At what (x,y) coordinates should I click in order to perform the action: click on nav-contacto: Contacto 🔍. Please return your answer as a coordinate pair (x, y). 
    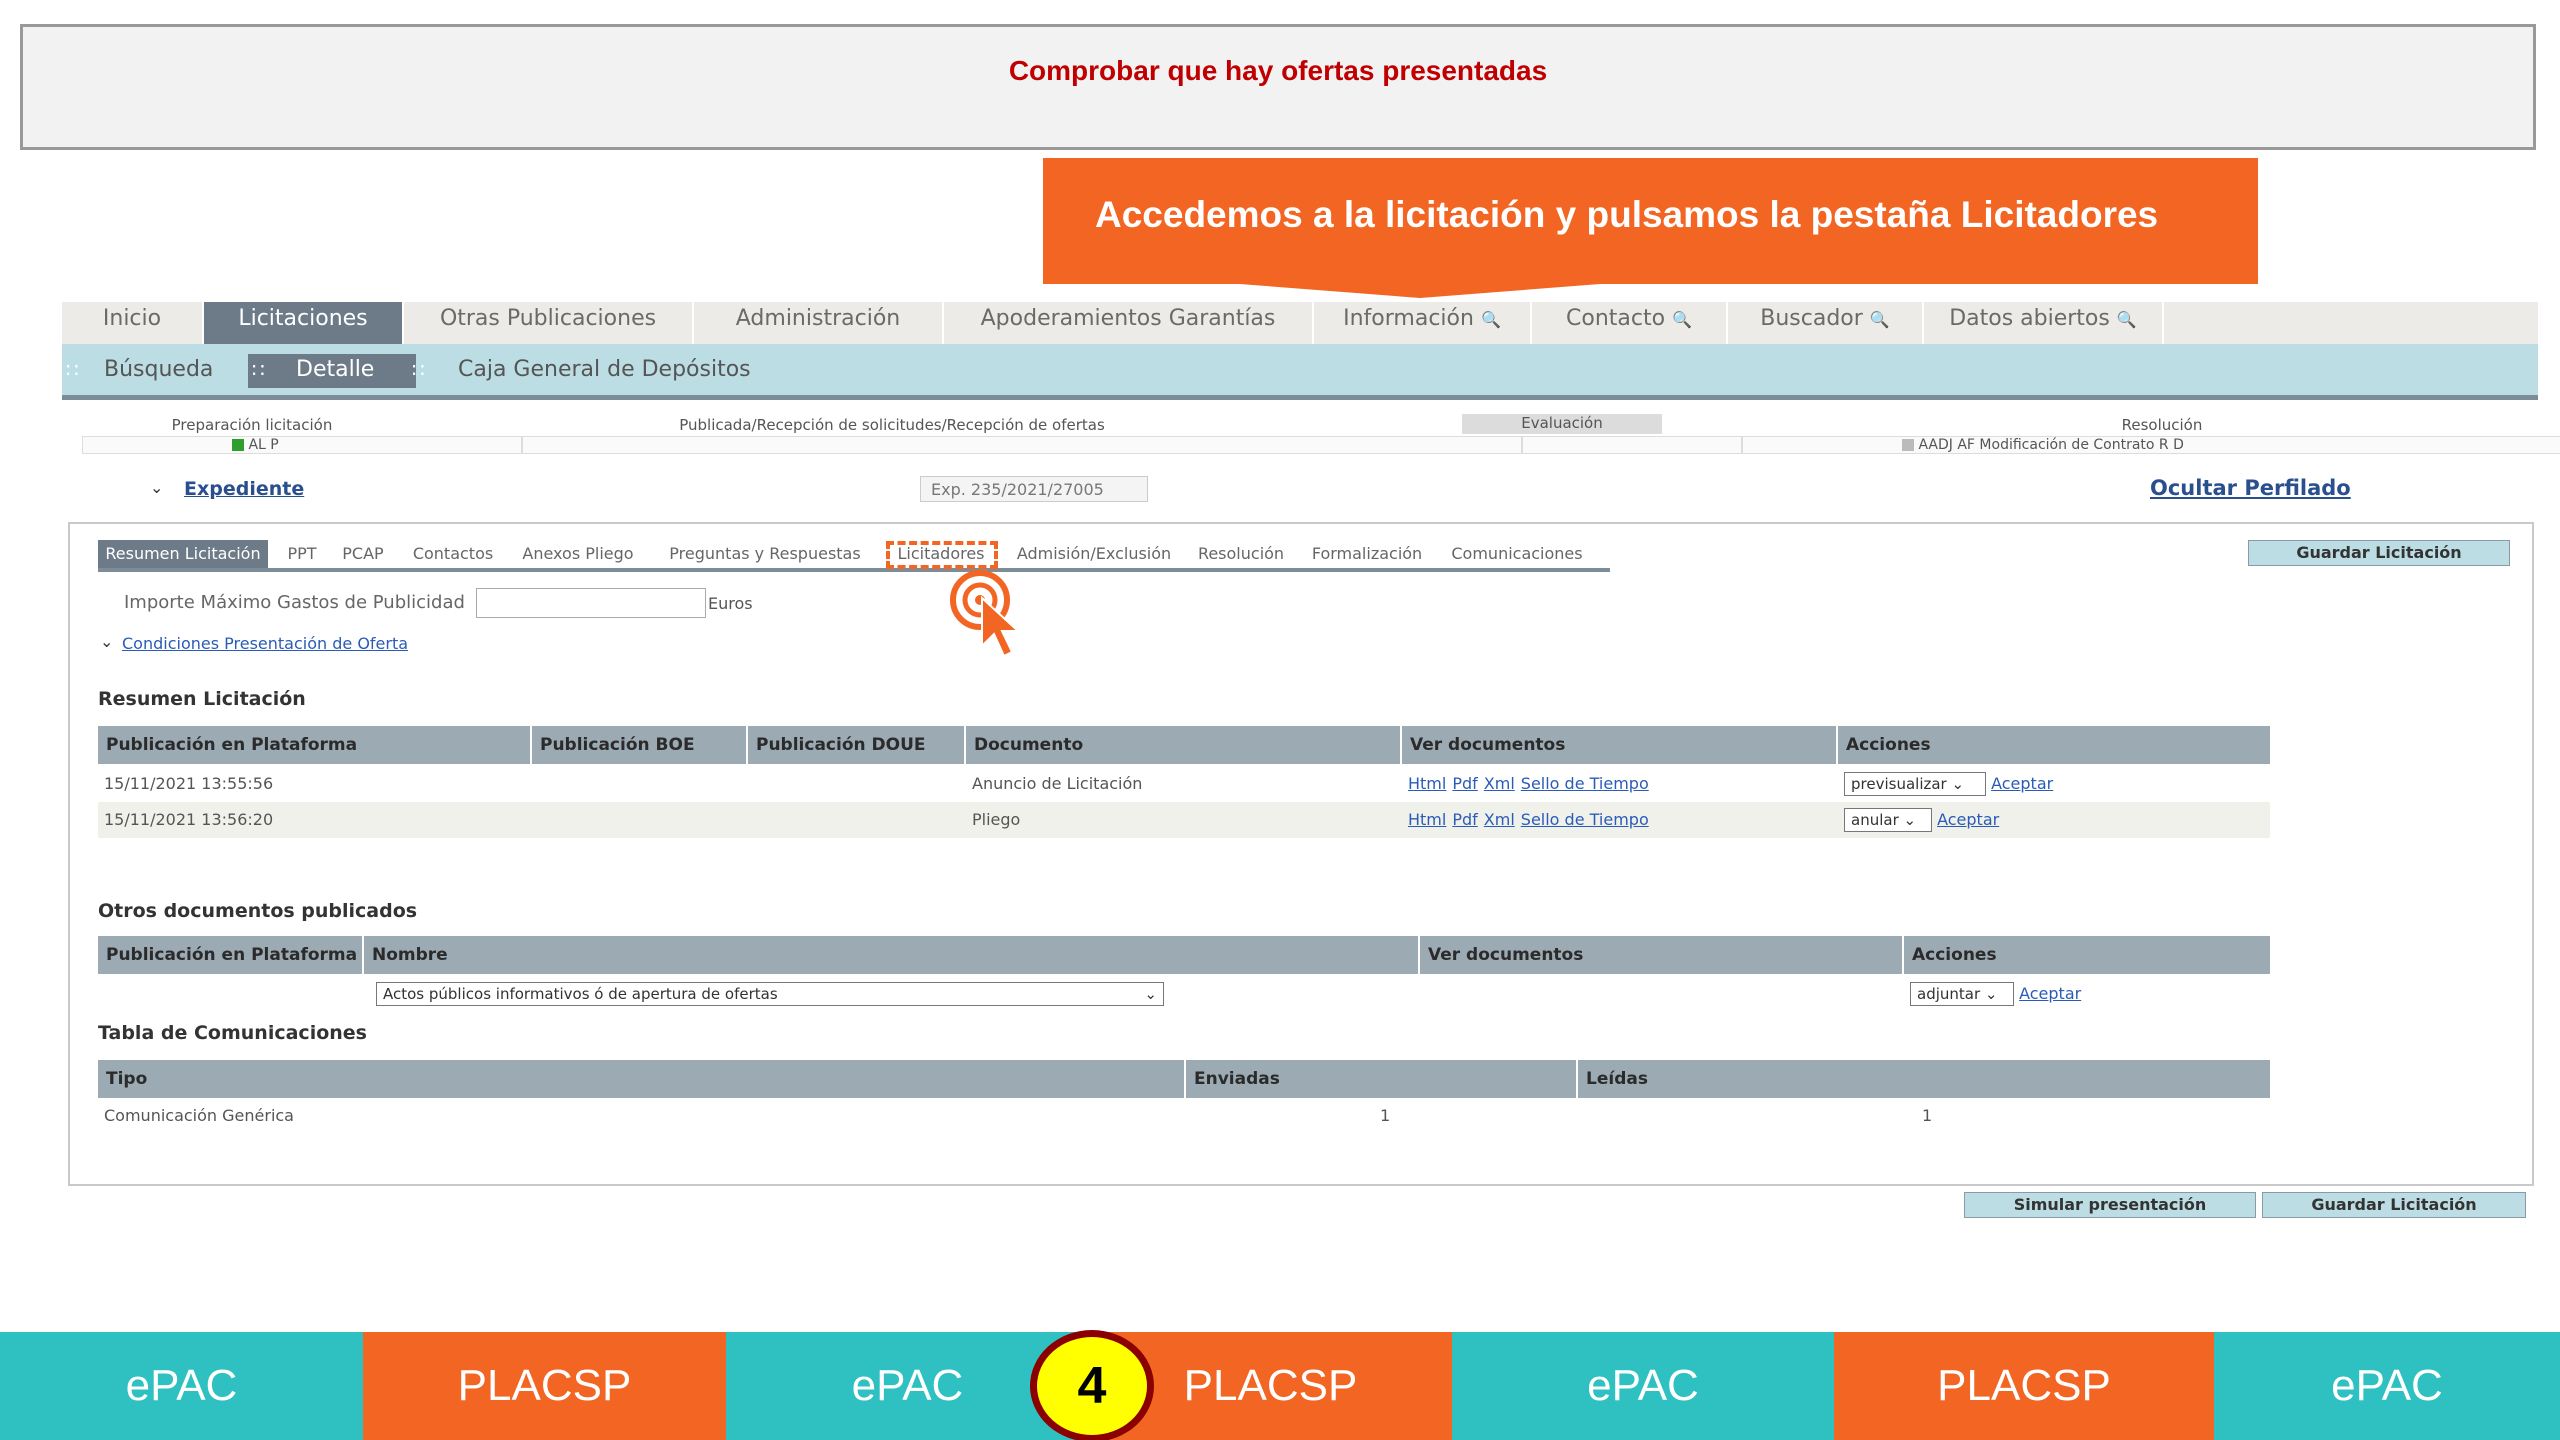
    Looking at the image, I should click on (1630, 323).